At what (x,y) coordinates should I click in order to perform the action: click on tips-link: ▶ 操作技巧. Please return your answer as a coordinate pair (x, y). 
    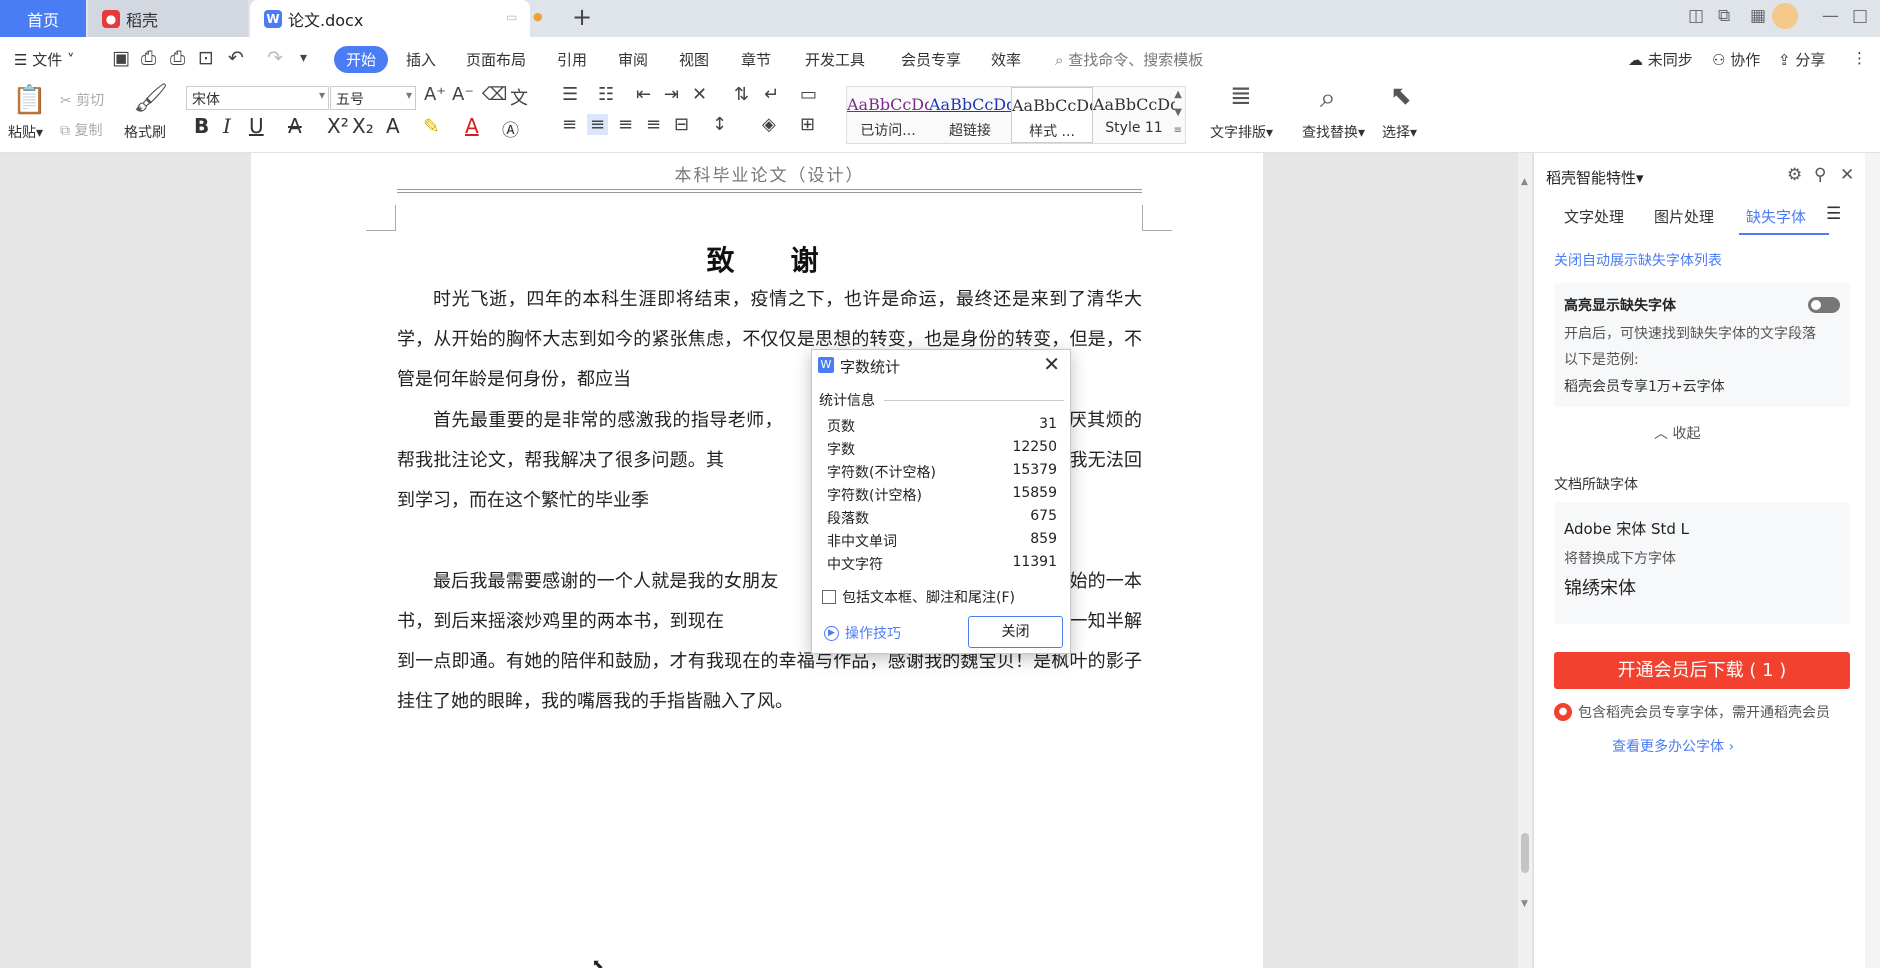
    Looking at the image, I should click on (862, 633).